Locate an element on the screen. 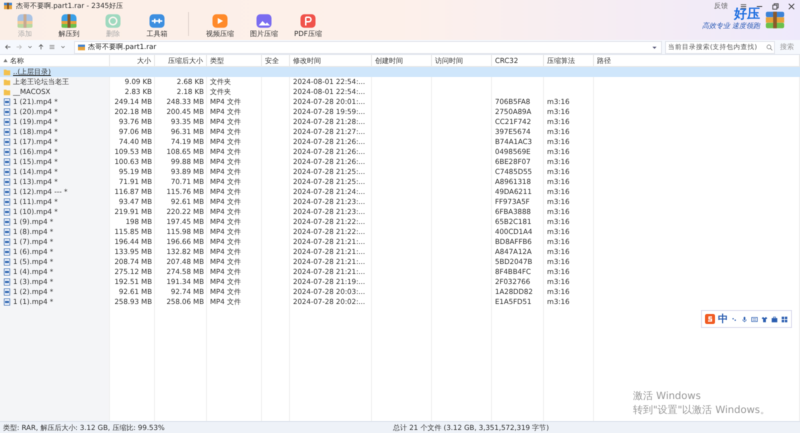 The image size is (800, 433). input-mode: 中 is located at coordinates (723, 319).